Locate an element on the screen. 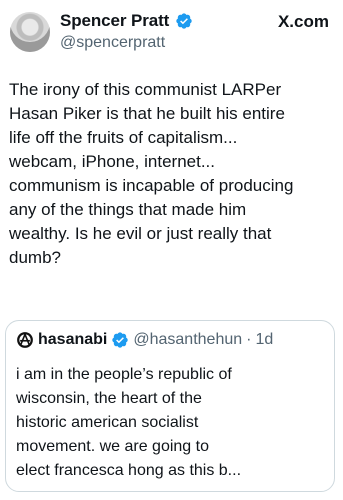 The image size is (343, 500). brand-label: X.com is located at coordinates (303, 22).